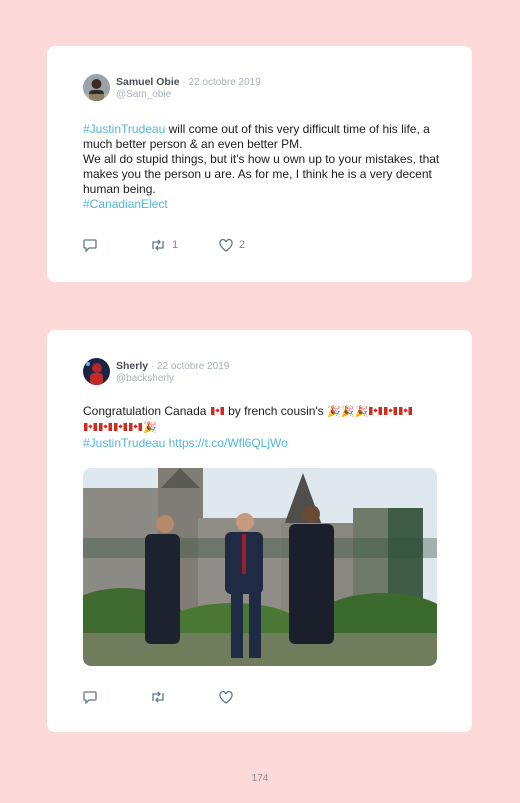 The height and width of the screenshot is (803, 520). I want to click on like-button: 2, so click(232, 245).